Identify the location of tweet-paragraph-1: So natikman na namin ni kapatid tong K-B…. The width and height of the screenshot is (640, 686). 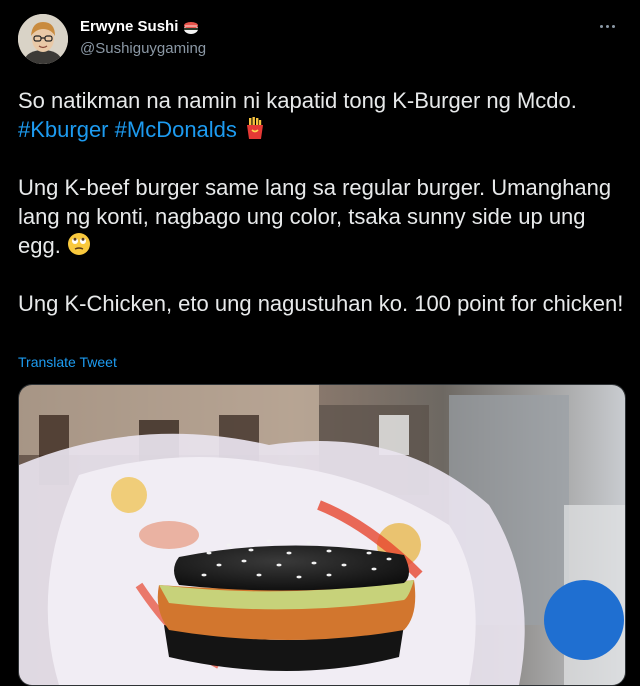
(323, 115).